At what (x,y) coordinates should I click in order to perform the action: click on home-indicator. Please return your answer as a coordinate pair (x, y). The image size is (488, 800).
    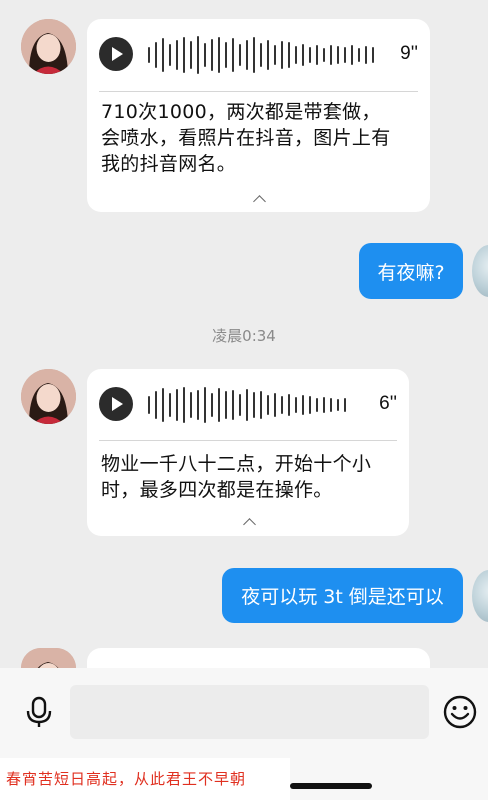
    Looking at the image, I should click on (331, 786).